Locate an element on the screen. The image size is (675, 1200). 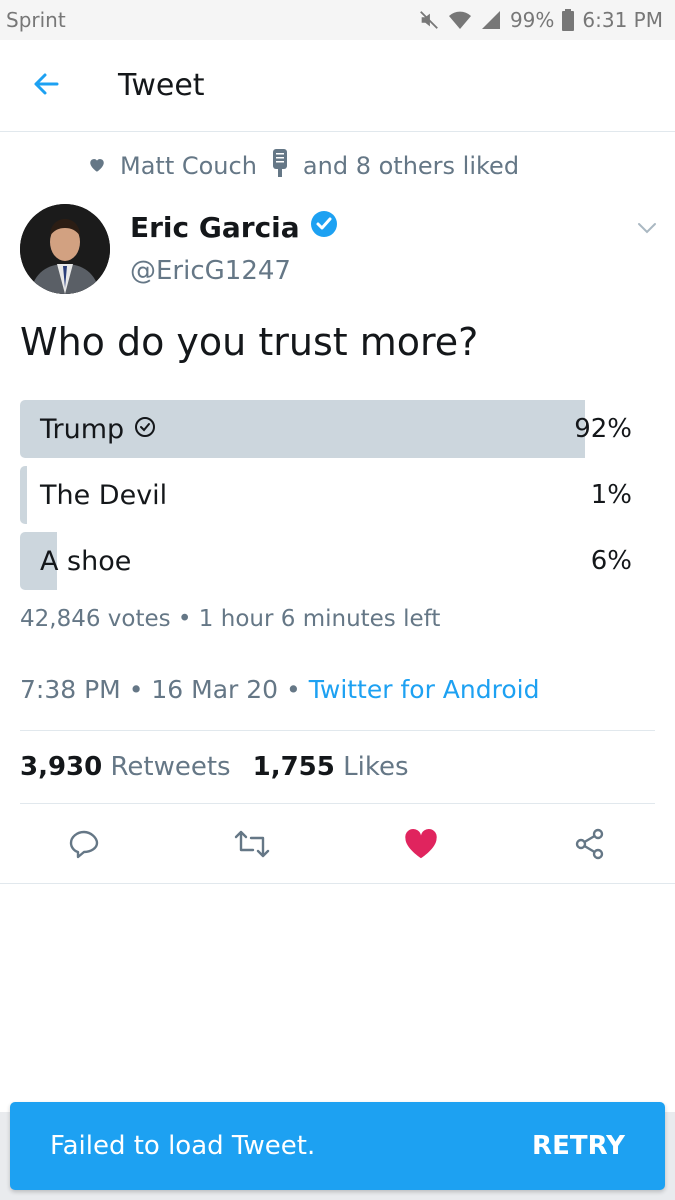
top-bar: Tweet is located at coordinates (337, 86).